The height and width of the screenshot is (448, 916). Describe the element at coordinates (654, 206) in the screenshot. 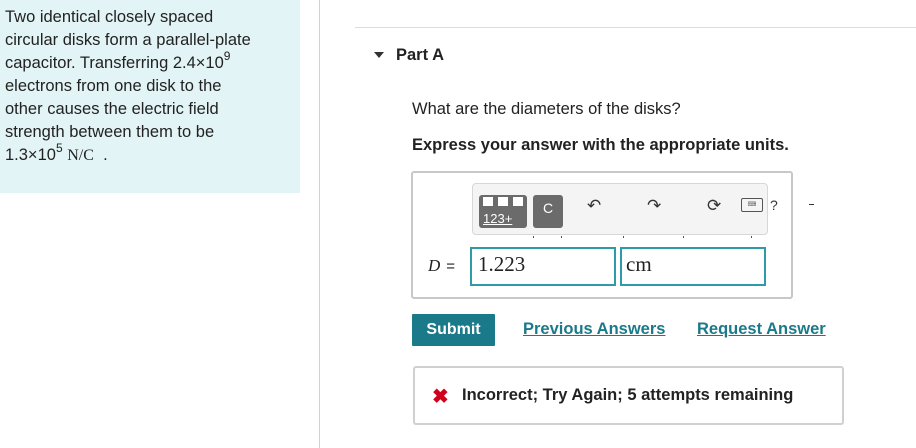

I see `redo-icon: ↷` at that location.